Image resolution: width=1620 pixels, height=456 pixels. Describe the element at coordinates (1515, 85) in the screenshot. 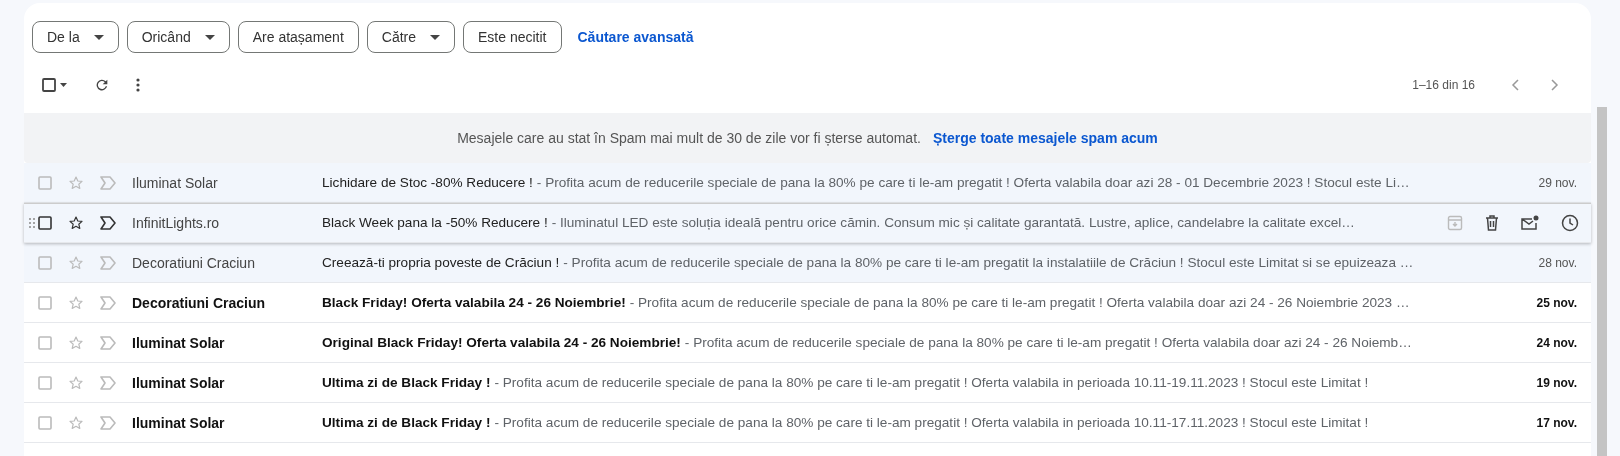

I see `previous-page-icon` at that location.